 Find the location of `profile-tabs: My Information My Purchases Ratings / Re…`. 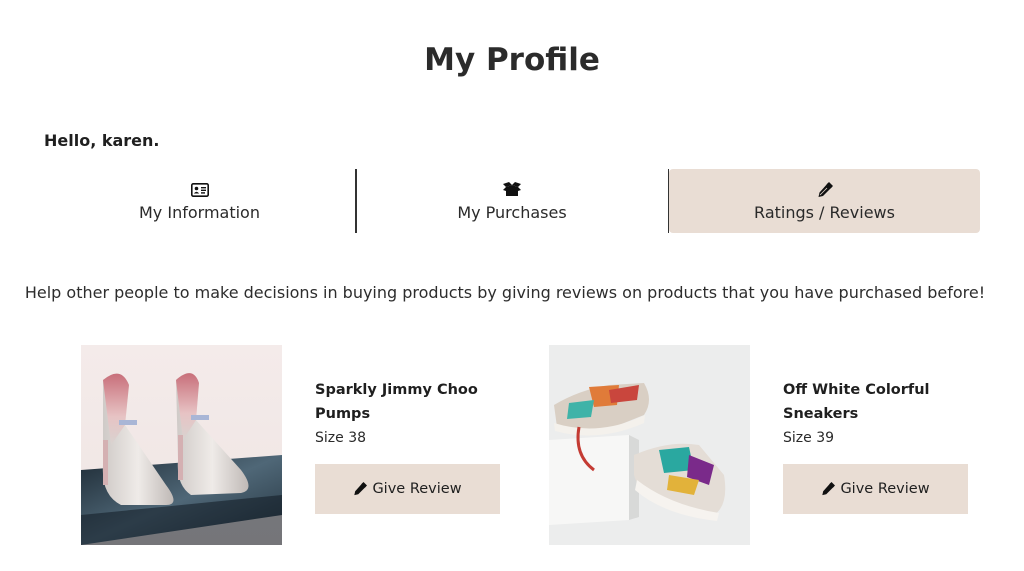

profile-tabs: My Information My Purchases Ratings / Re… is located at coordinates (512, 201).